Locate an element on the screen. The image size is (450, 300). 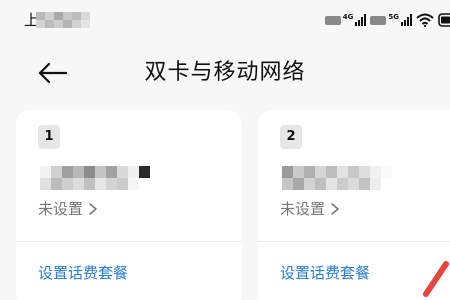
status-icons: 4G 5G is located at coordinates (387, 20).